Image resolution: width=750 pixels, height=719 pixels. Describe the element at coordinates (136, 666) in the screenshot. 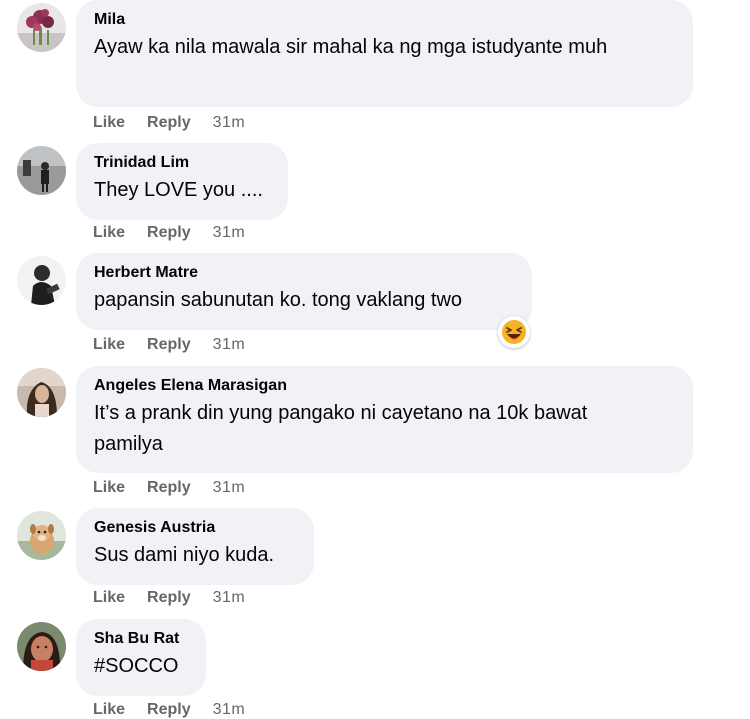

I see `comment-text: #SOCCO` at that location.